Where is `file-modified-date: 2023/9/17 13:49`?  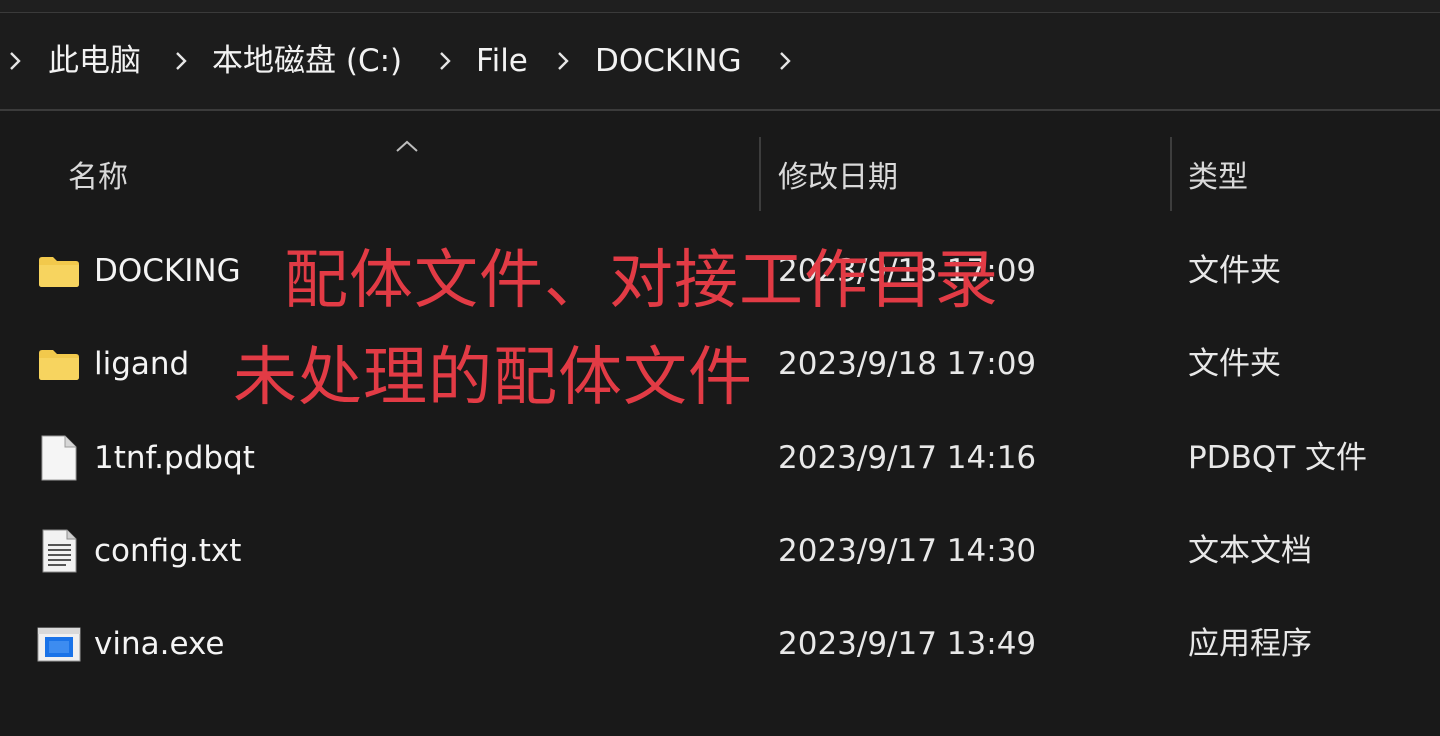
file-modified-date: 2023/9/17 13:49 is located at coordinates (907, 644).